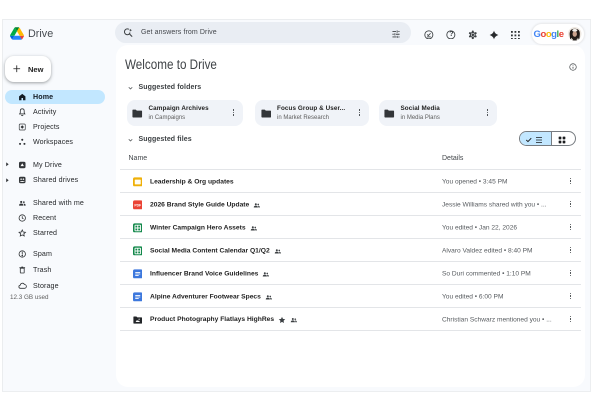 Image resolution: width=600 pixels, height=400 pixels. I want to click on svg-text: PDF, so click(137, 205).